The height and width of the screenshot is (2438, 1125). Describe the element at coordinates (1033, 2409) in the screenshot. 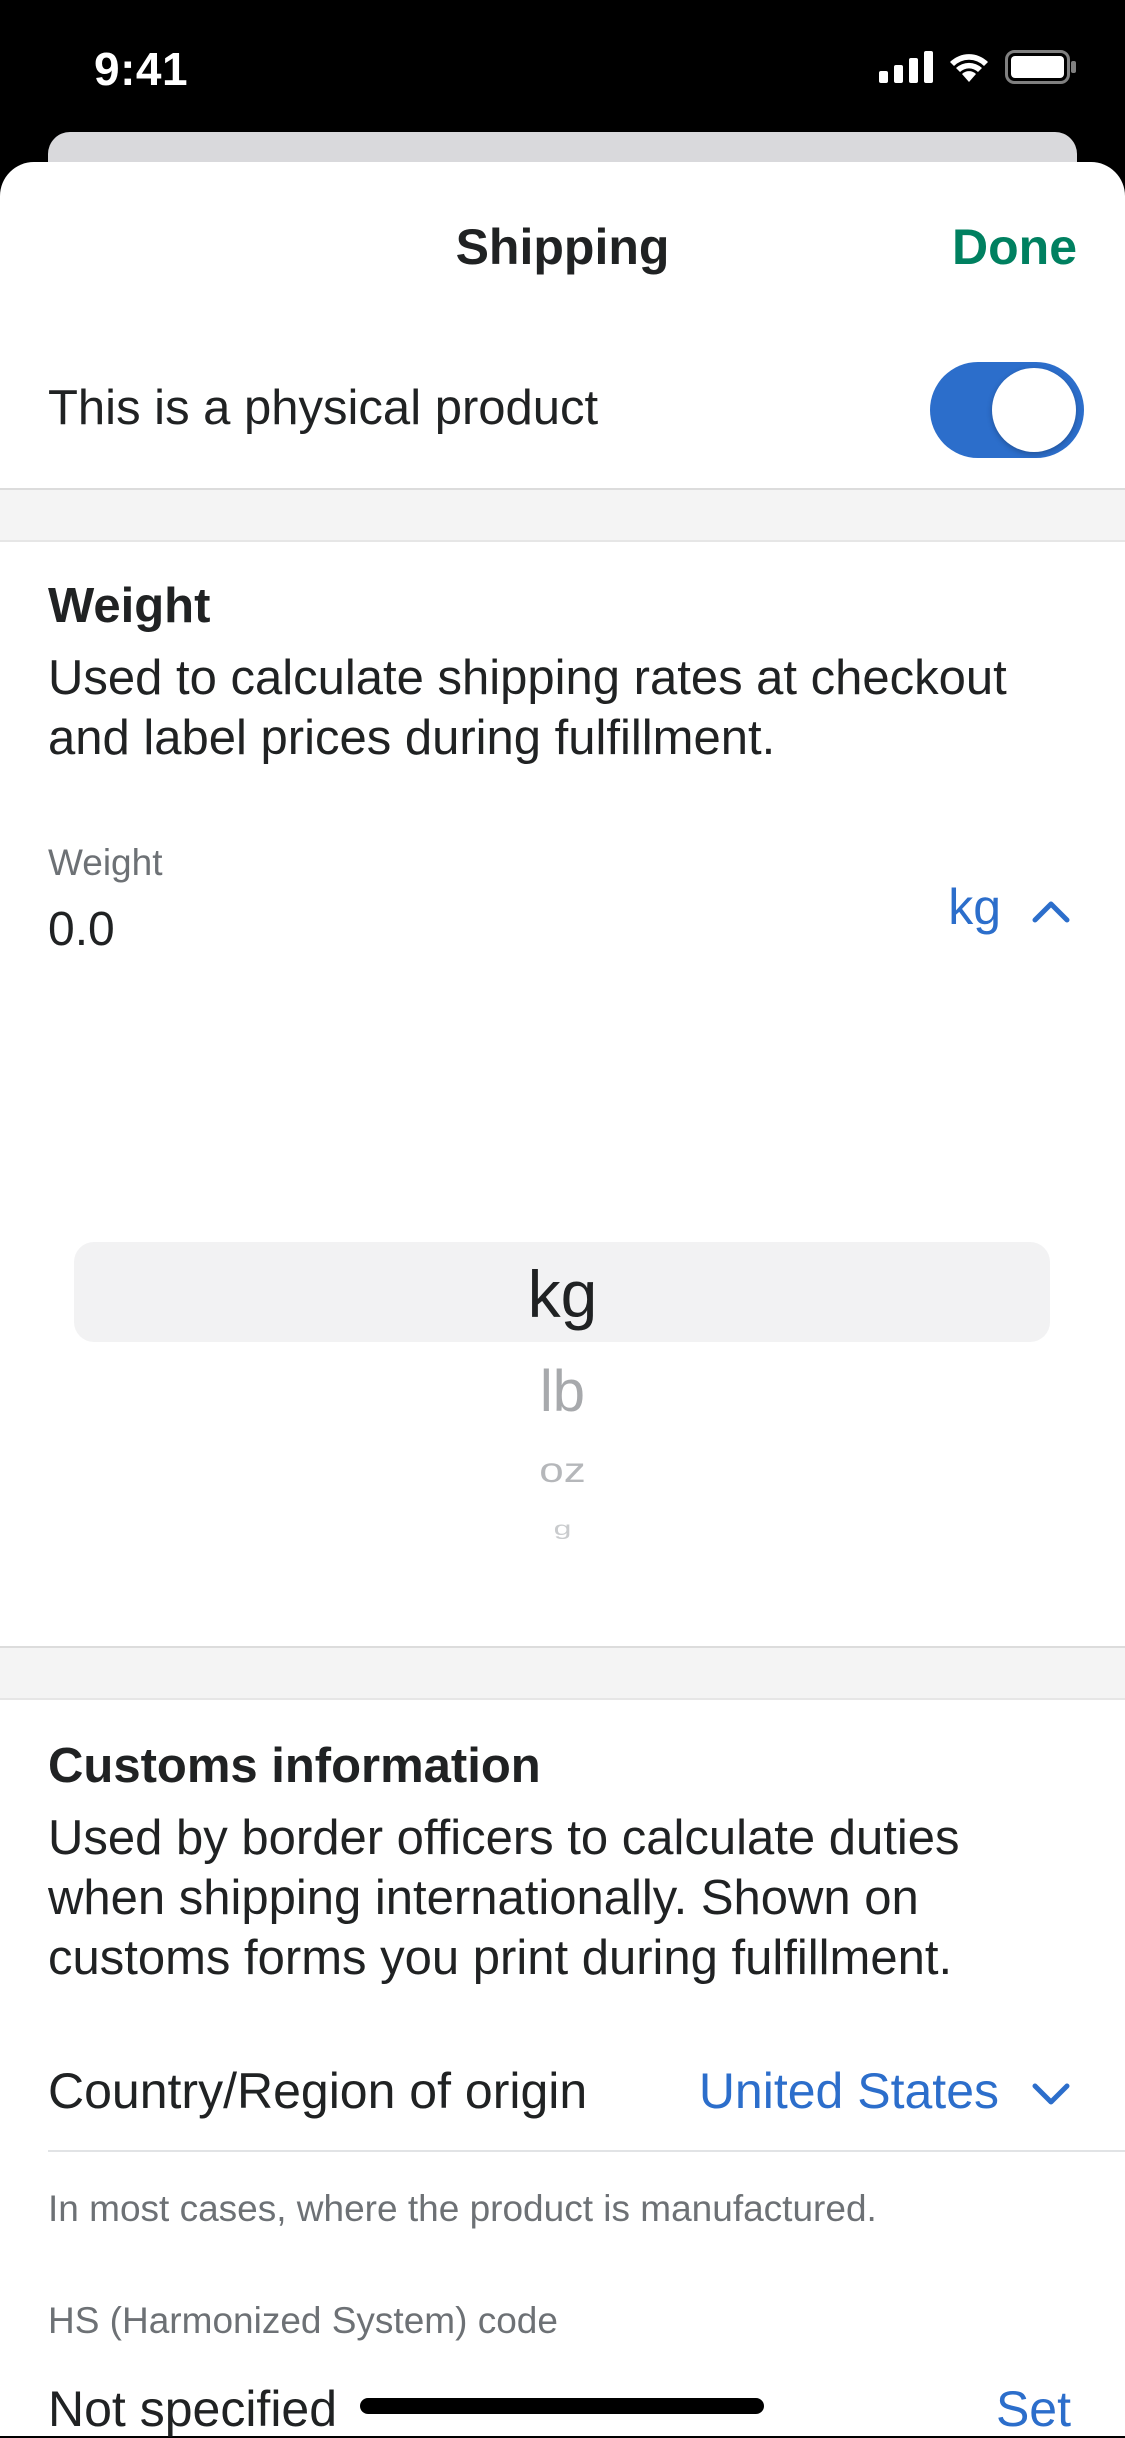

I see `hs-code-set-button: Set` at that location.